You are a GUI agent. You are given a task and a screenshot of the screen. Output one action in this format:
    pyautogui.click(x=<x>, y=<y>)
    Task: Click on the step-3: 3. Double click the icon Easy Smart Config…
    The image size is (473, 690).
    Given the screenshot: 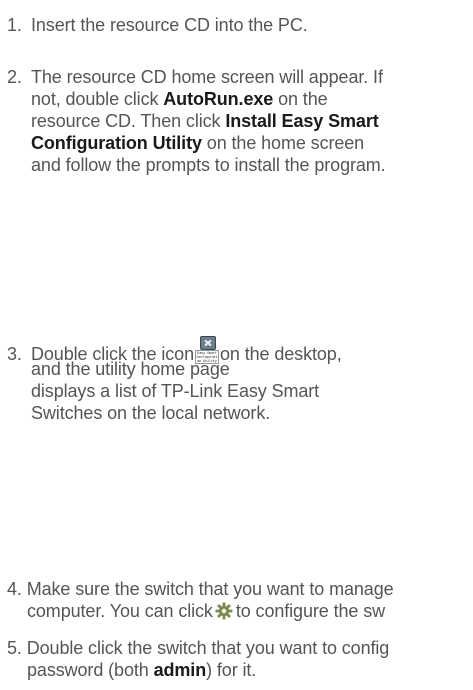 What is the action you would take?
    pyautogui.click(x=174, y=380)
    